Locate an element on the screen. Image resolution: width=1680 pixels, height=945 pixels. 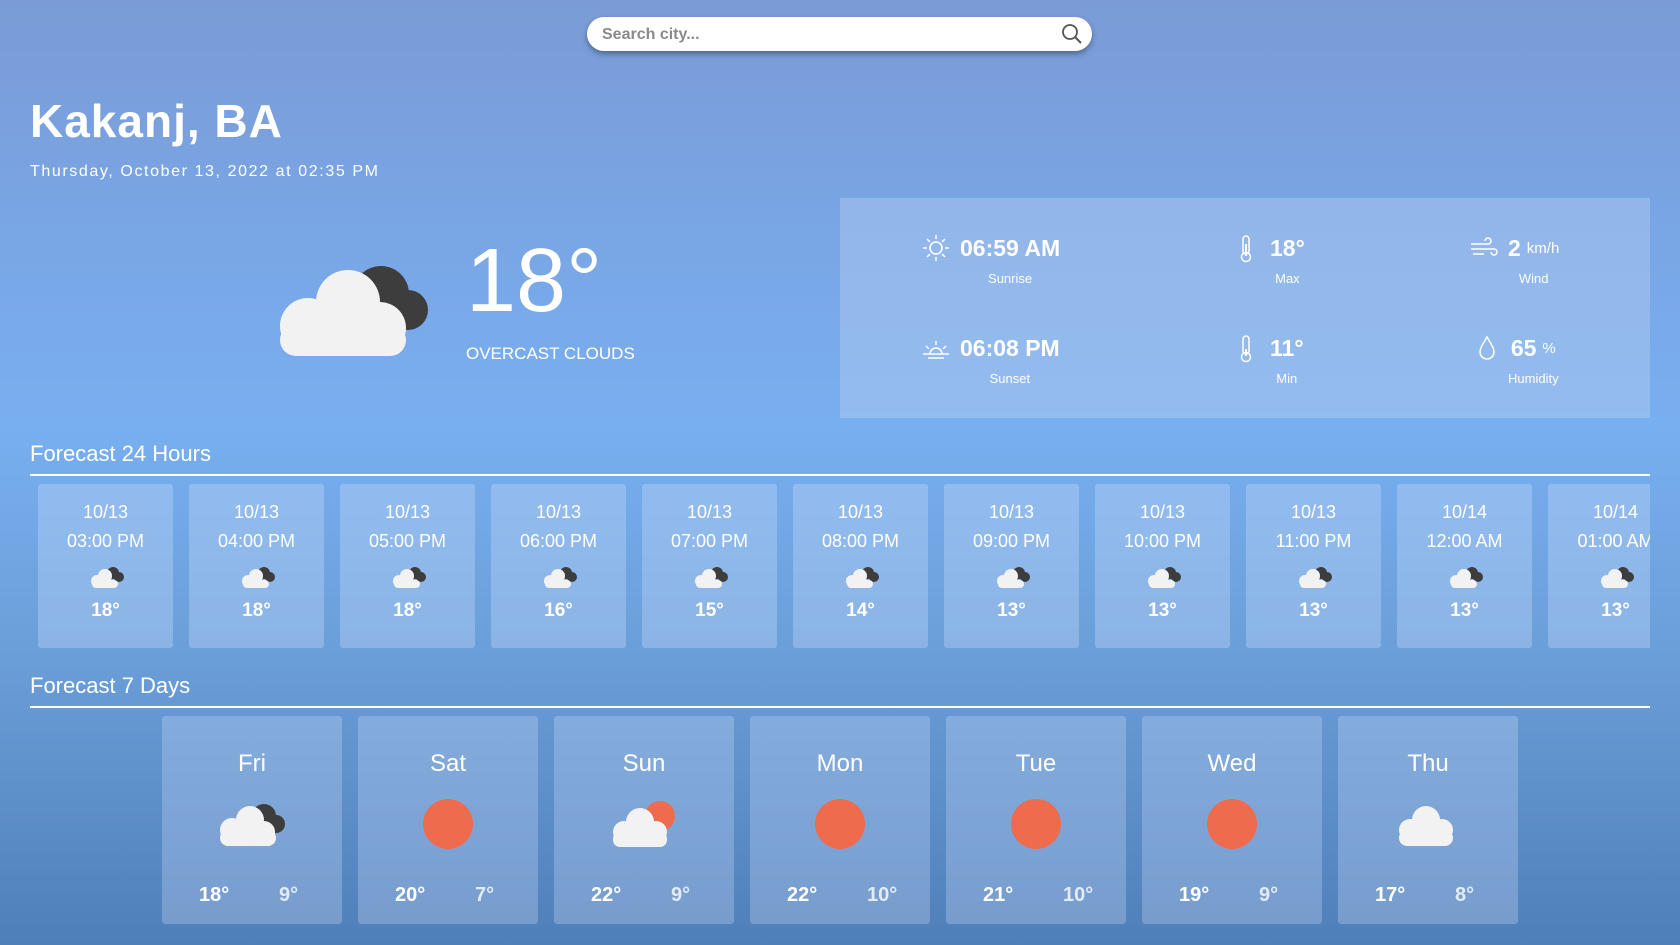
hour-time: 01:00 AM is located at coordinates (1613, 541).